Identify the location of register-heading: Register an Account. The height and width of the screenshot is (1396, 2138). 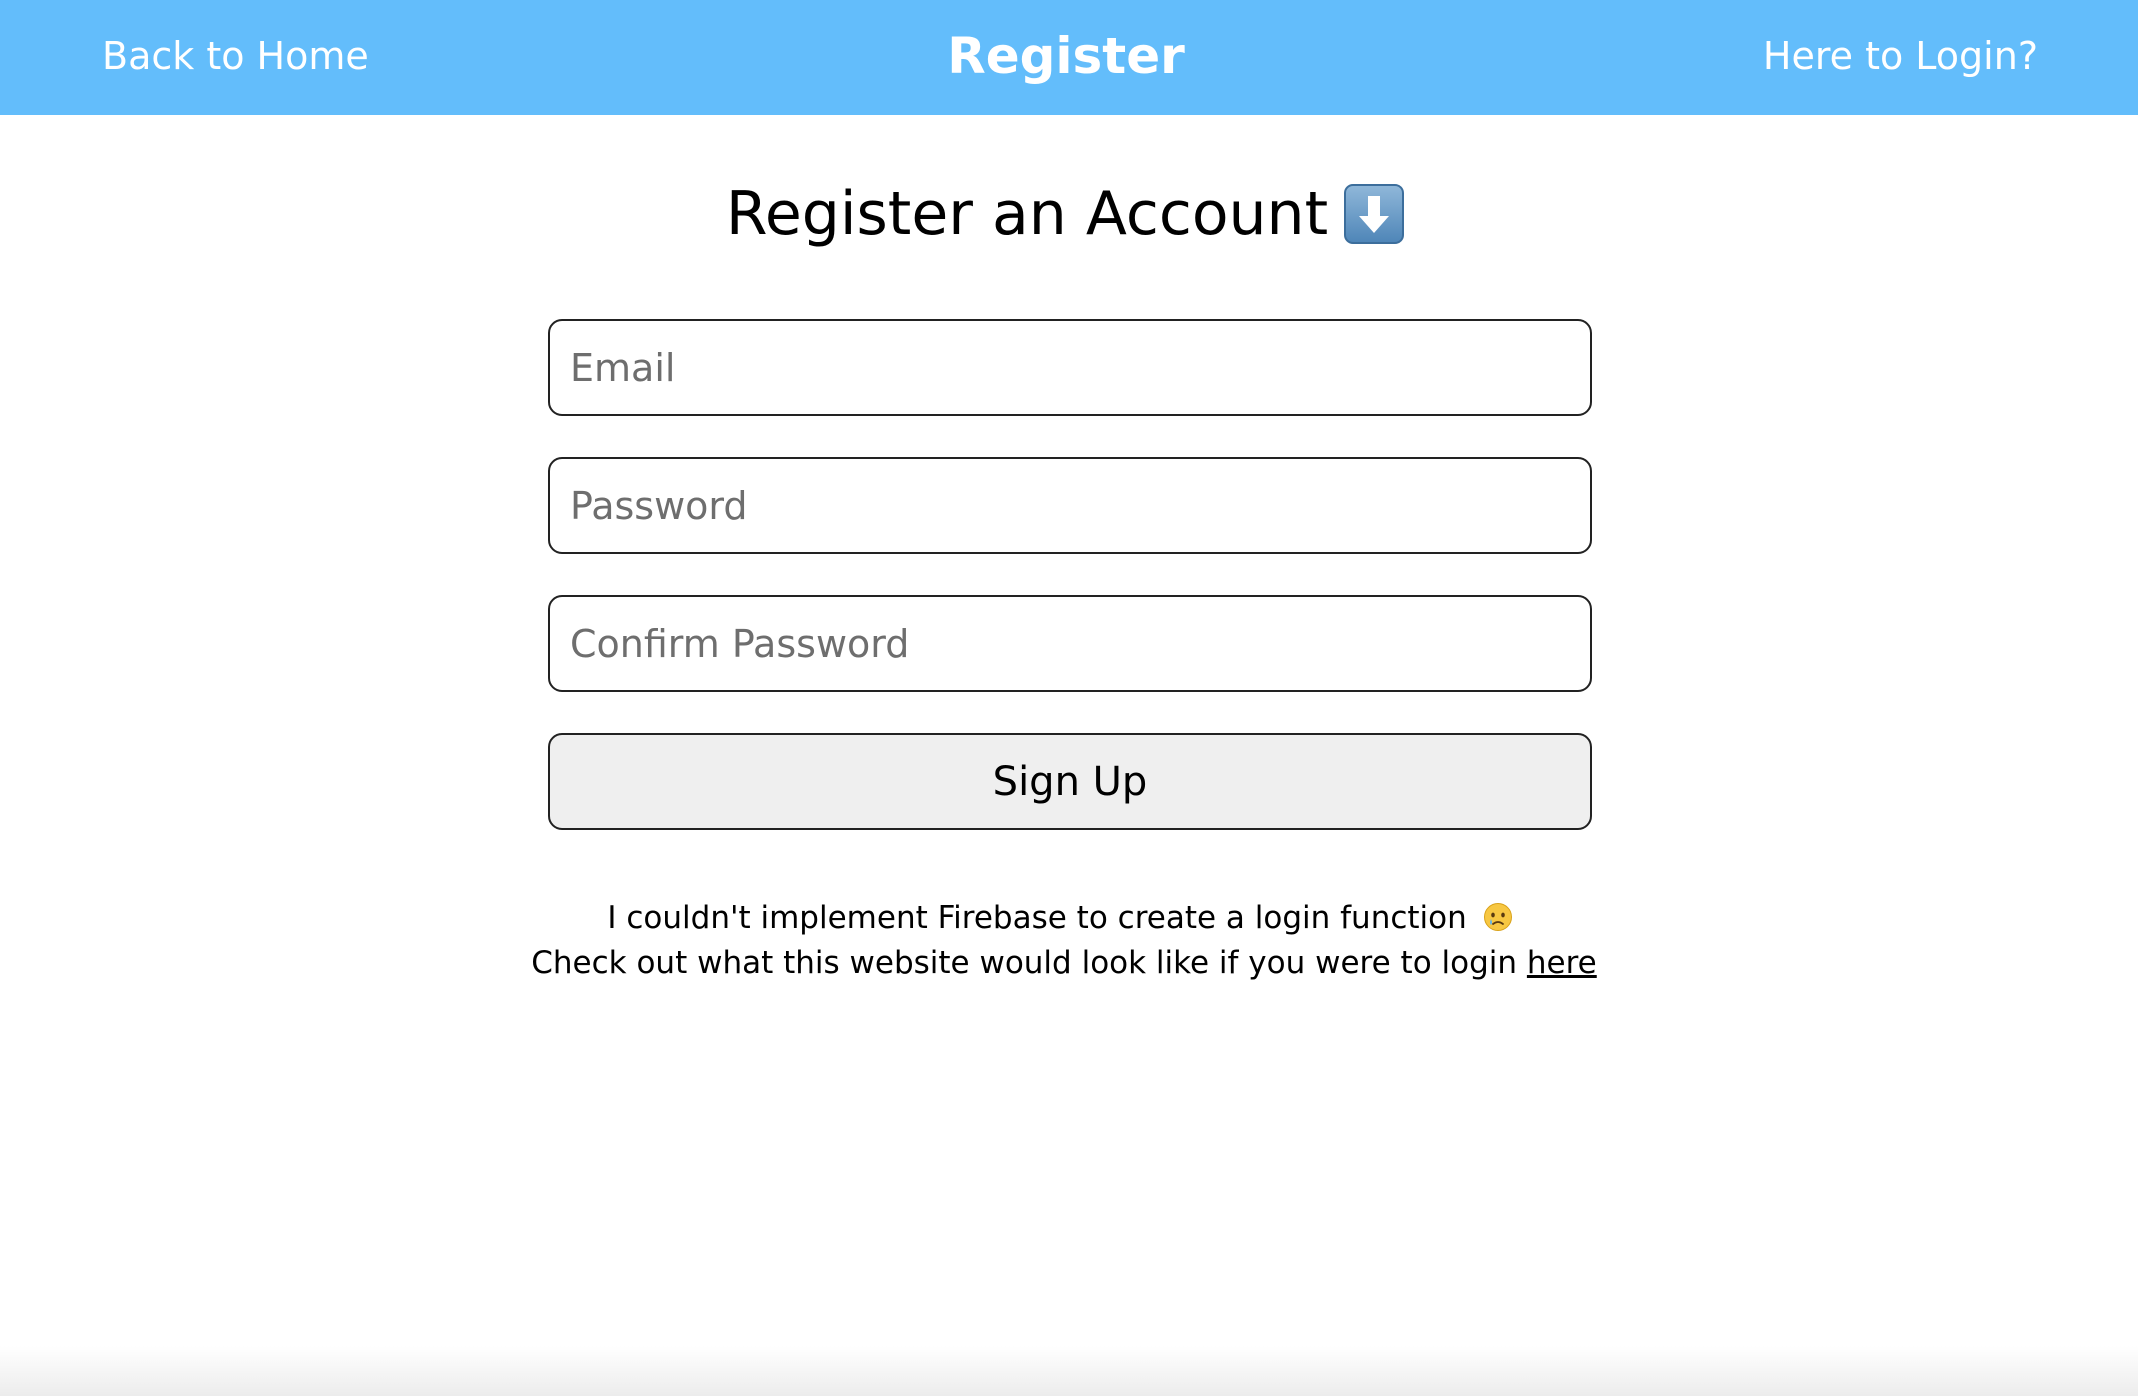
(1069, 214).